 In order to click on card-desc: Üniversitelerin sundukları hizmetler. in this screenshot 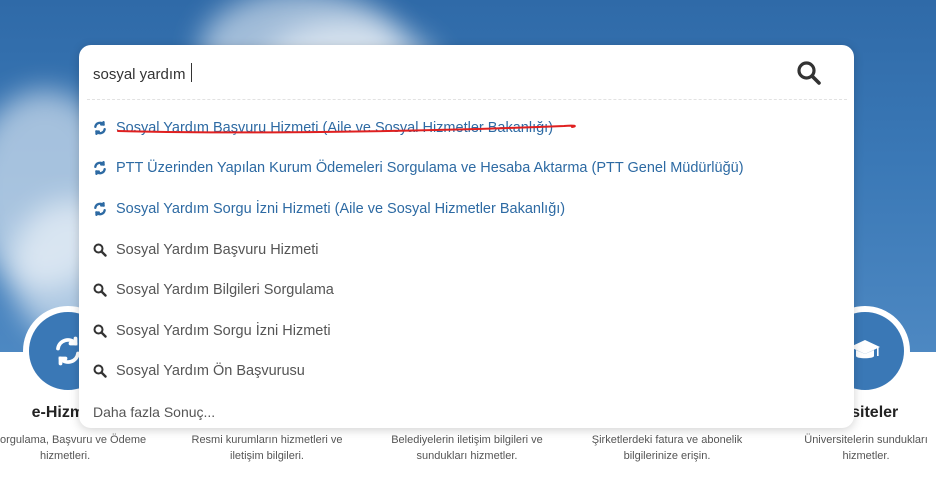, I will do `click(866, 448)`.